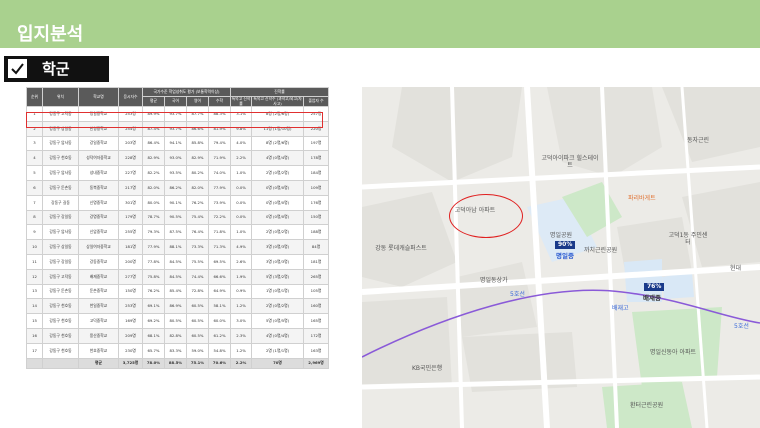 This screenshot has width=760, height=428. What do you see at coordinates (241, 363) in the screenshot?
I see `table-cell: 2.2%` at bounding box center [241, 363].